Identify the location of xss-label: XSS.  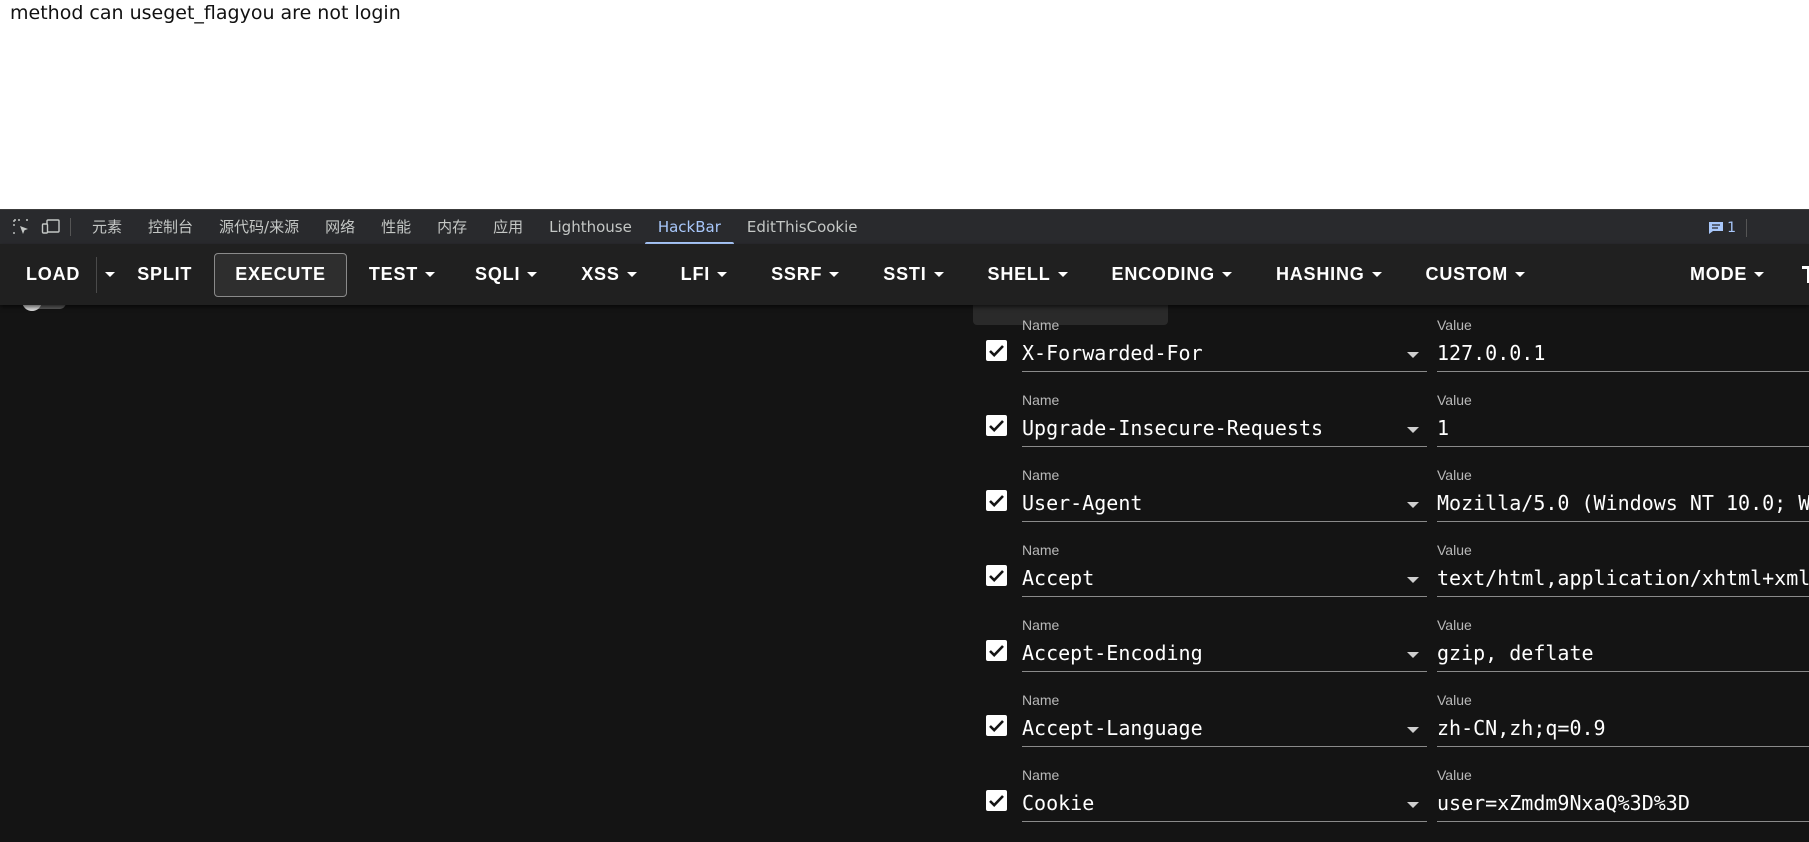
(600, 274).